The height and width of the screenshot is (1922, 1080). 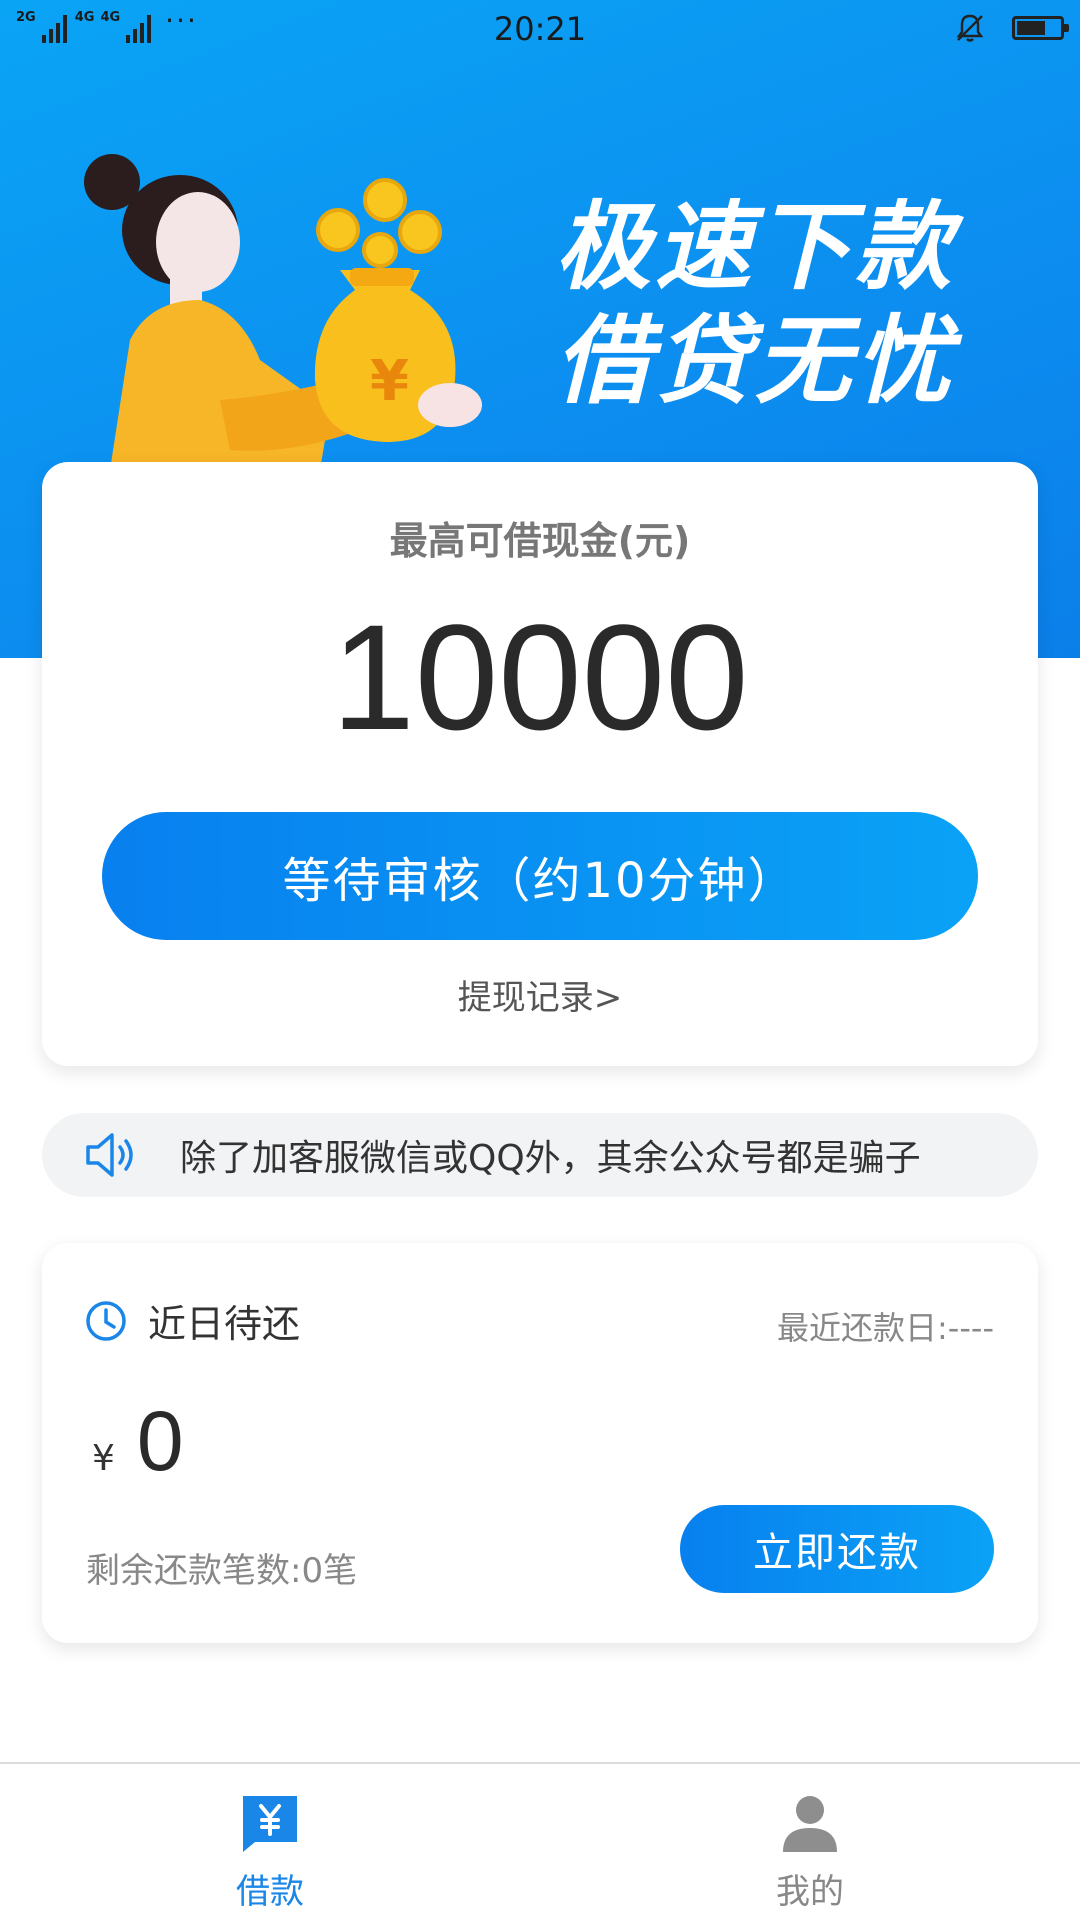 What do you see at coordinates (810, 1892) in the screenshot?
I see `tab-mine-label: 我的` at bounding box center [810, 1892].